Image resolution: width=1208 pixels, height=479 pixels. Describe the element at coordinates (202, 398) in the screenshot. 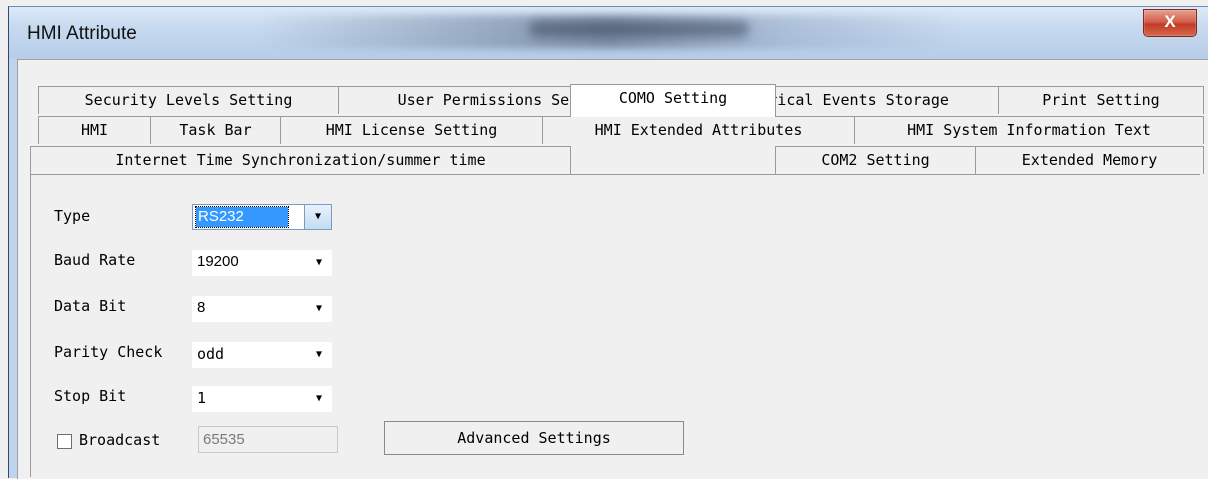

I see `stop-bit-value: 1` at that location.